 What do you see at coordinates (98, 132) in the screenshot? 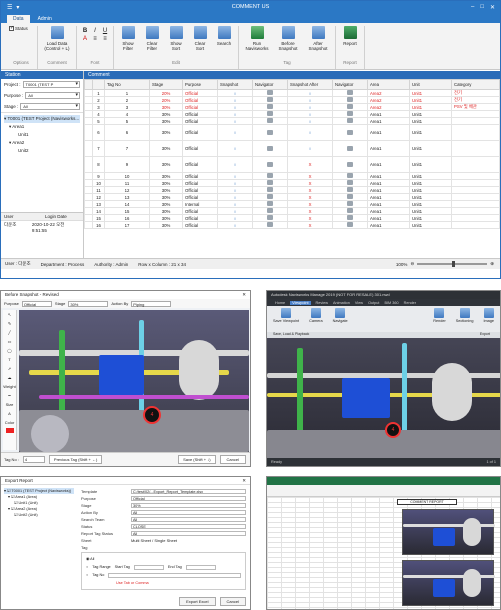
I see `row-number: 6` at bounding box center [98, 132].